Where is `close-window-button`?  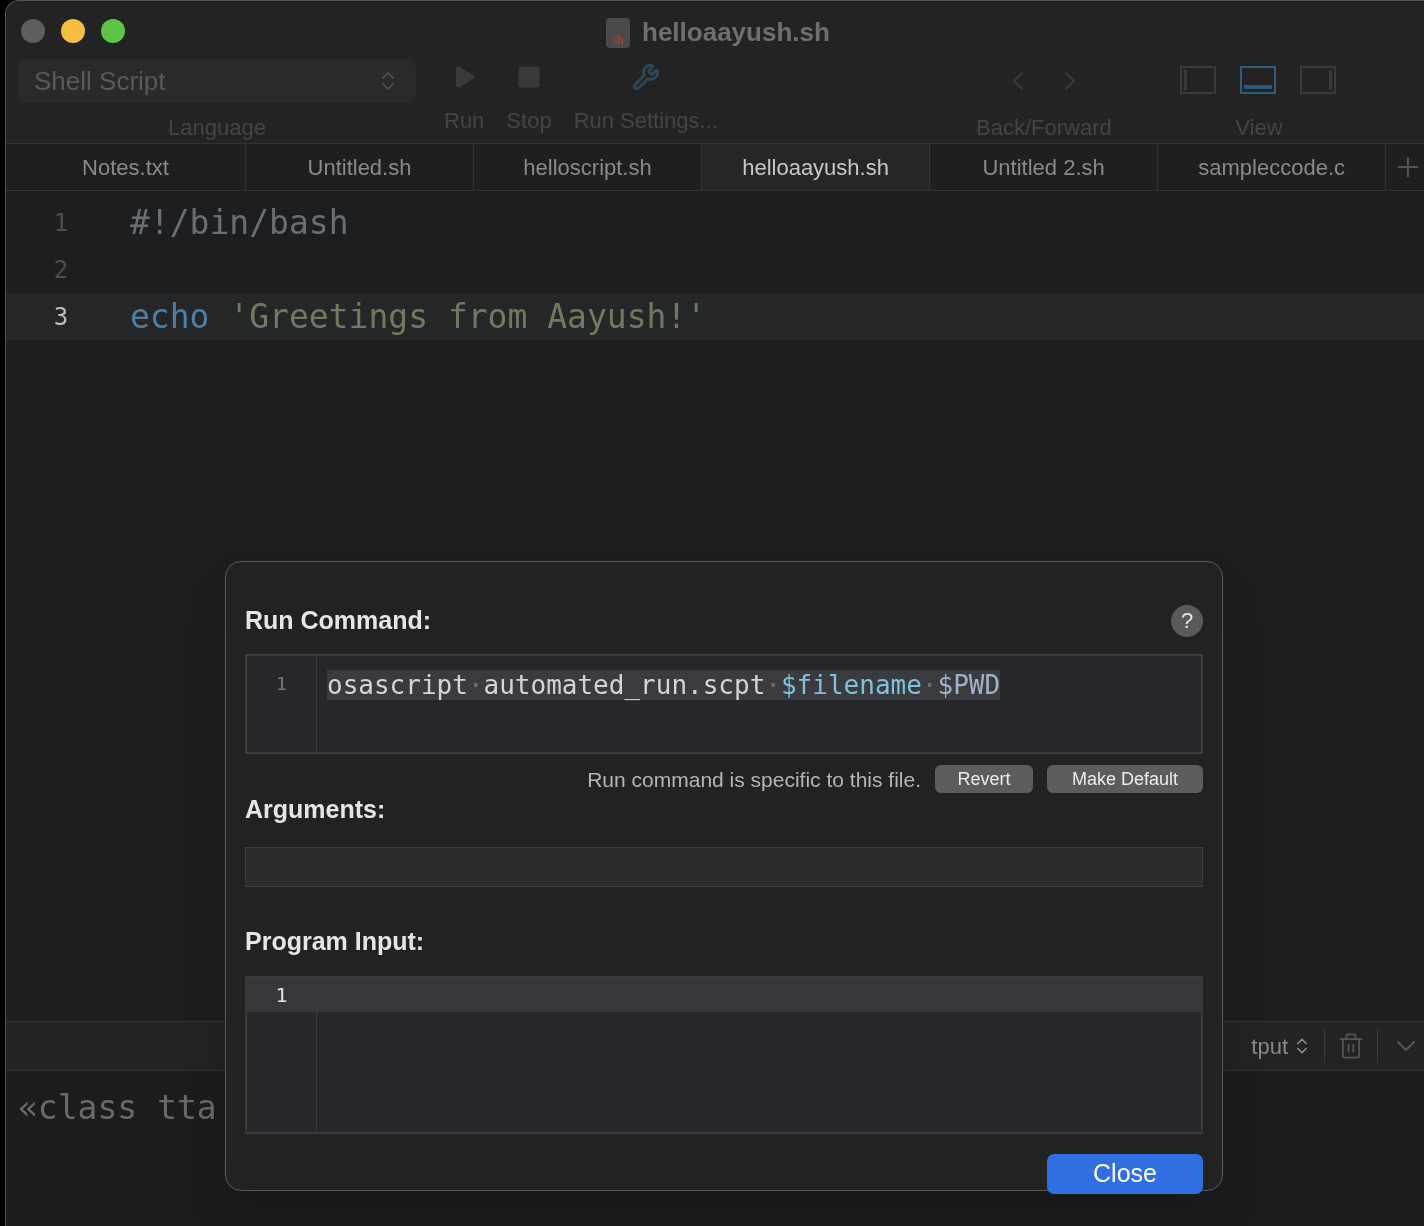
close-window-button is located at coordinates (33, 31).